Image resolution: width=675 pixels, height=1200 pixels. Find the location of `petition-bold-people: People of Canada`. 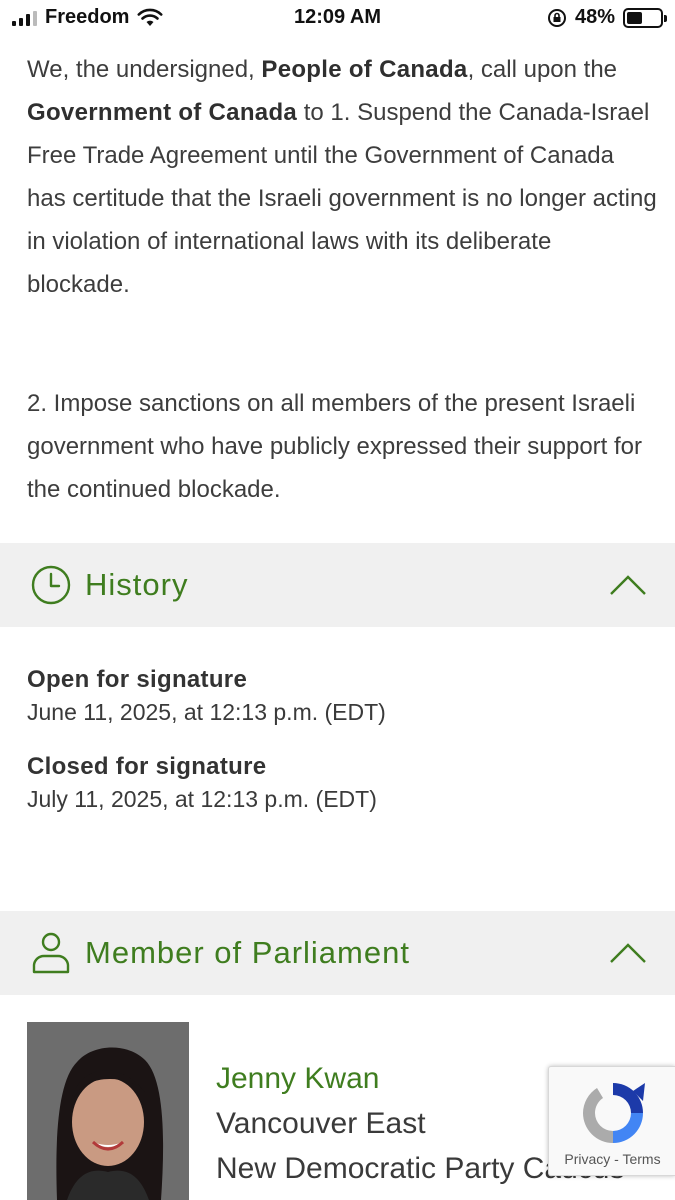

petition-bold-people: People of Canada is located at coordinates (364, 69).